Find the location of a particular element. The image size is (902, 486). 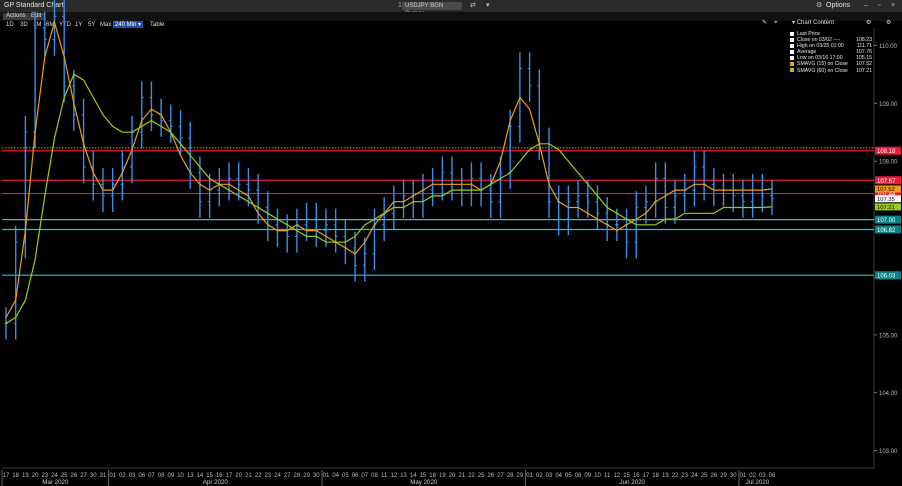

legend-row-smavg-60: SMAVG (60) on Close 107.21 is located at coordinates (832, 71).